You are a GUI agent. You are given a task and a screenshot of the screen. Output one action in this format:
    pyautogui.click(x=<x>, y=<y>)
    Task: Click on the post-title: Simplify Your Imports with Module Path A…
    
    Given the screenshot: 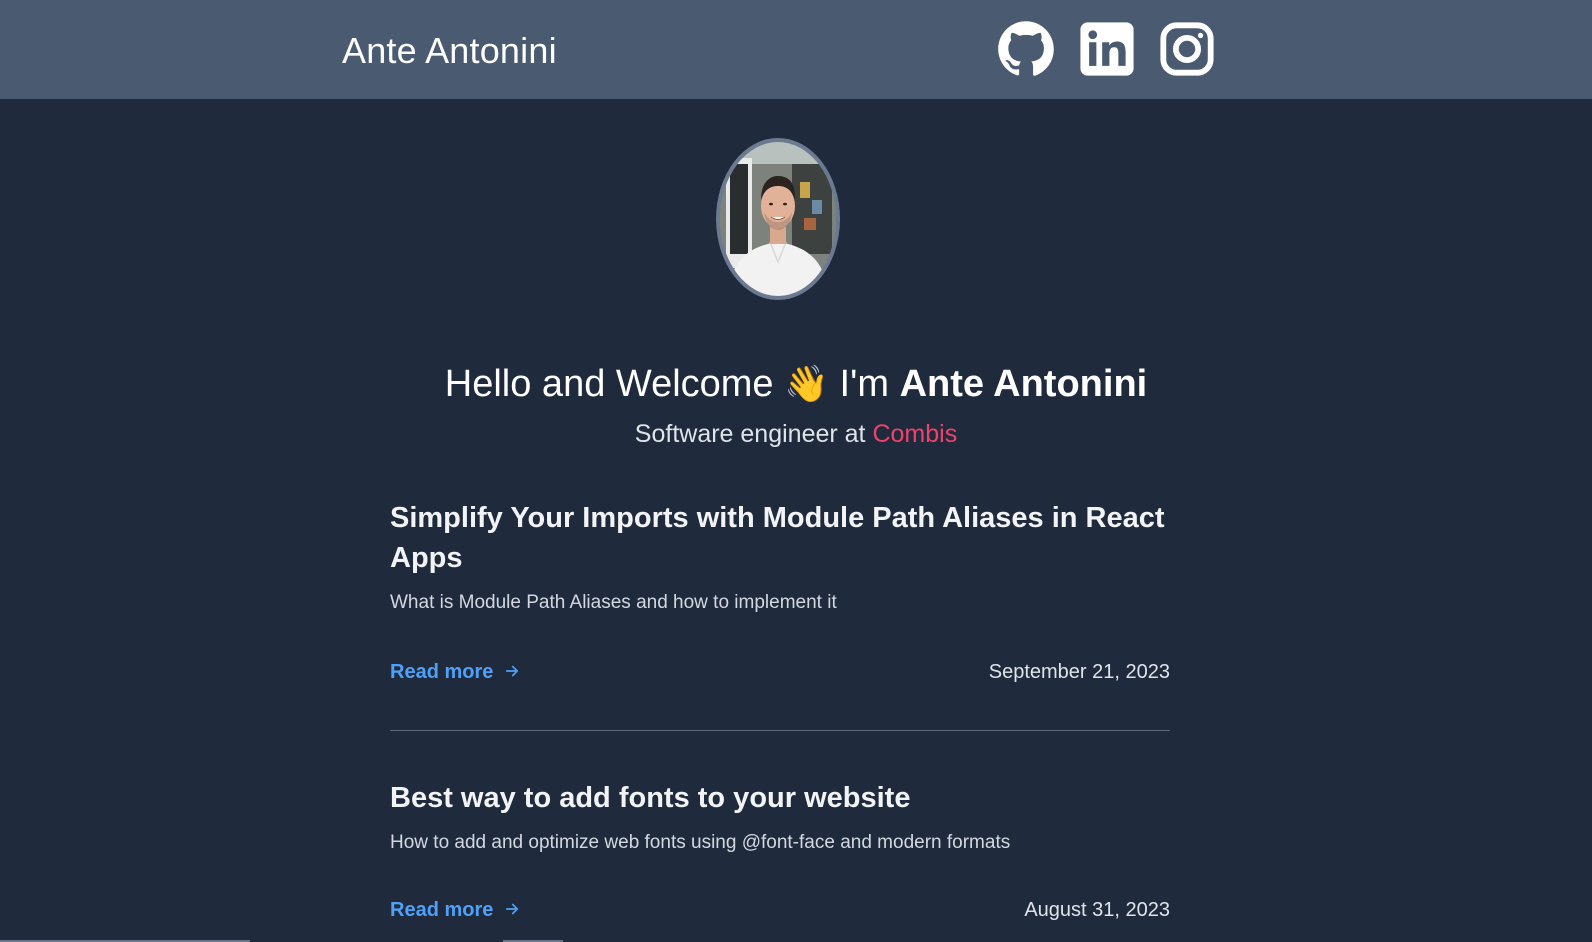 What is the action you would take?
    pyautogui.click(x=780, y=538)
    